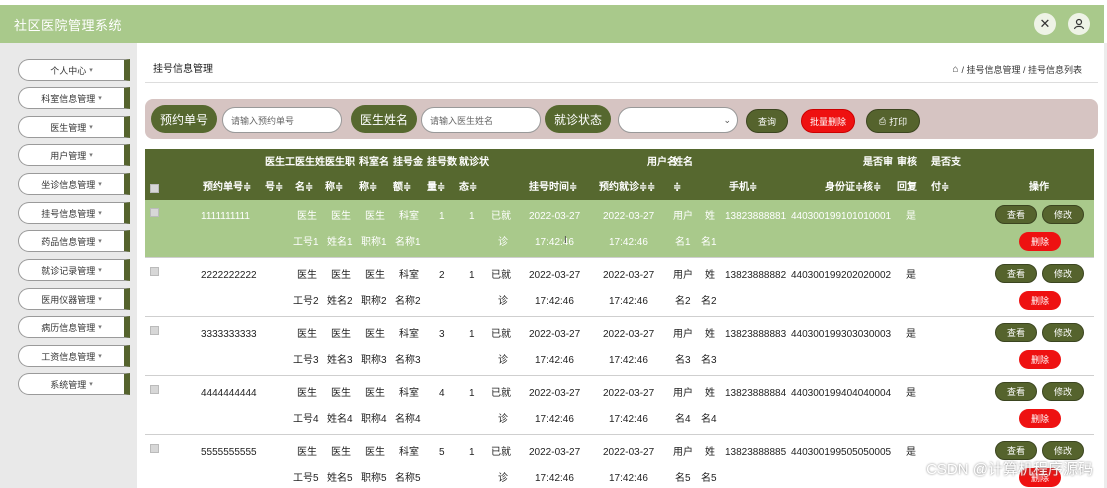  I want to click on column-header: 挂号时间≑, so click(553, 188).